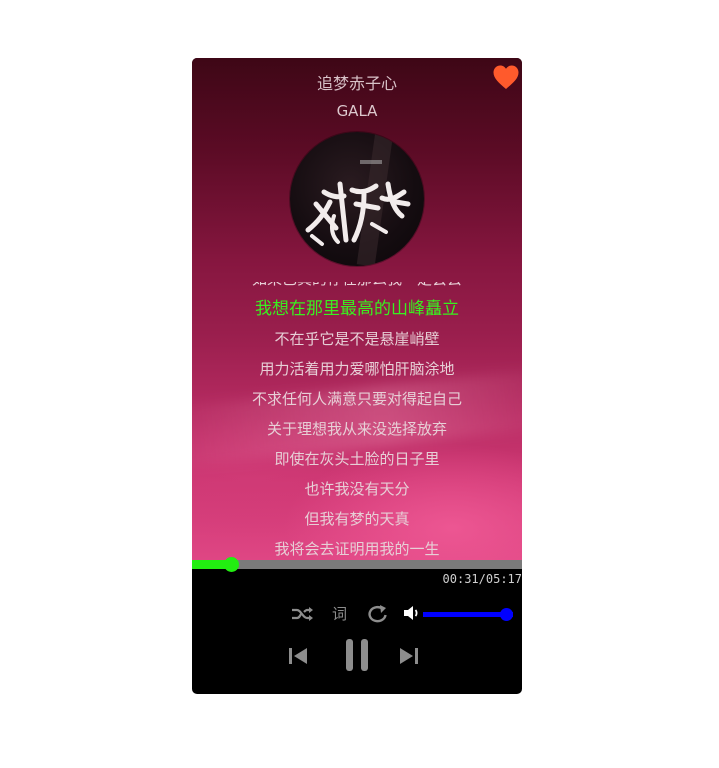 This screenshot has height=768, width=719. I want to click on lyric-line: 但我有梦的天真, so click(357, 519).